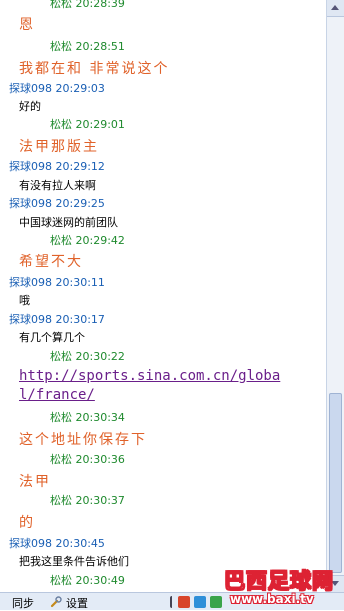 Image resolution: width=344 pixels, height=611 pixels. What do you see at coordinates (27, 523) in the screenshot?
I see `message-text: 的` at bounding box center [27, 523].